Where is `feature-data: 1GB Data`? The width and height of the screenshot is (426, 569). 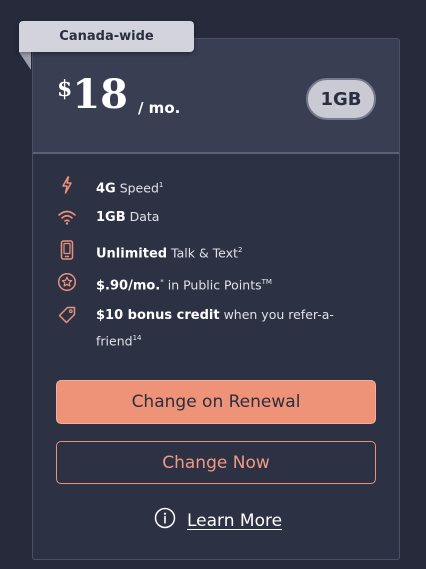 feature-data: 1GB Data is located at coordinates (107, 217).